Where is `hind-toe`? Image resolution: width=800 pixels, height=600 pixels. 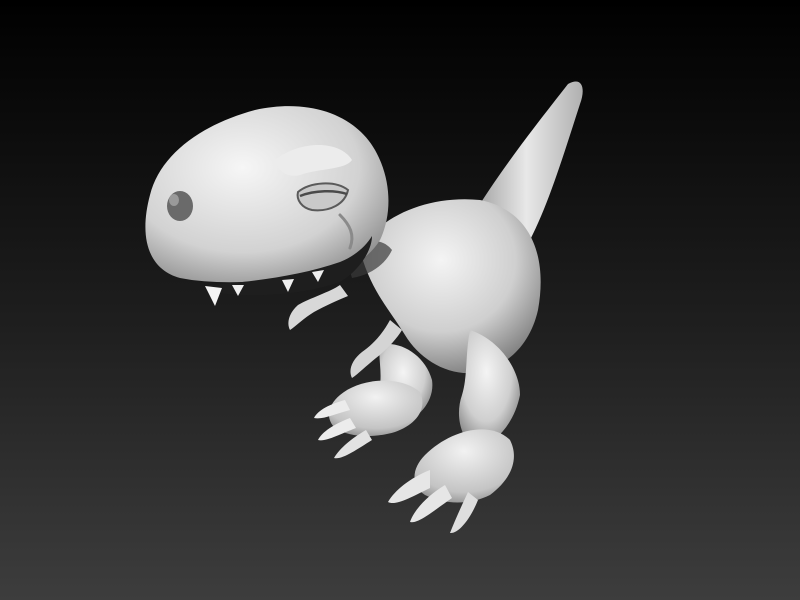
hind-toe is located at coordinates (409, 487).